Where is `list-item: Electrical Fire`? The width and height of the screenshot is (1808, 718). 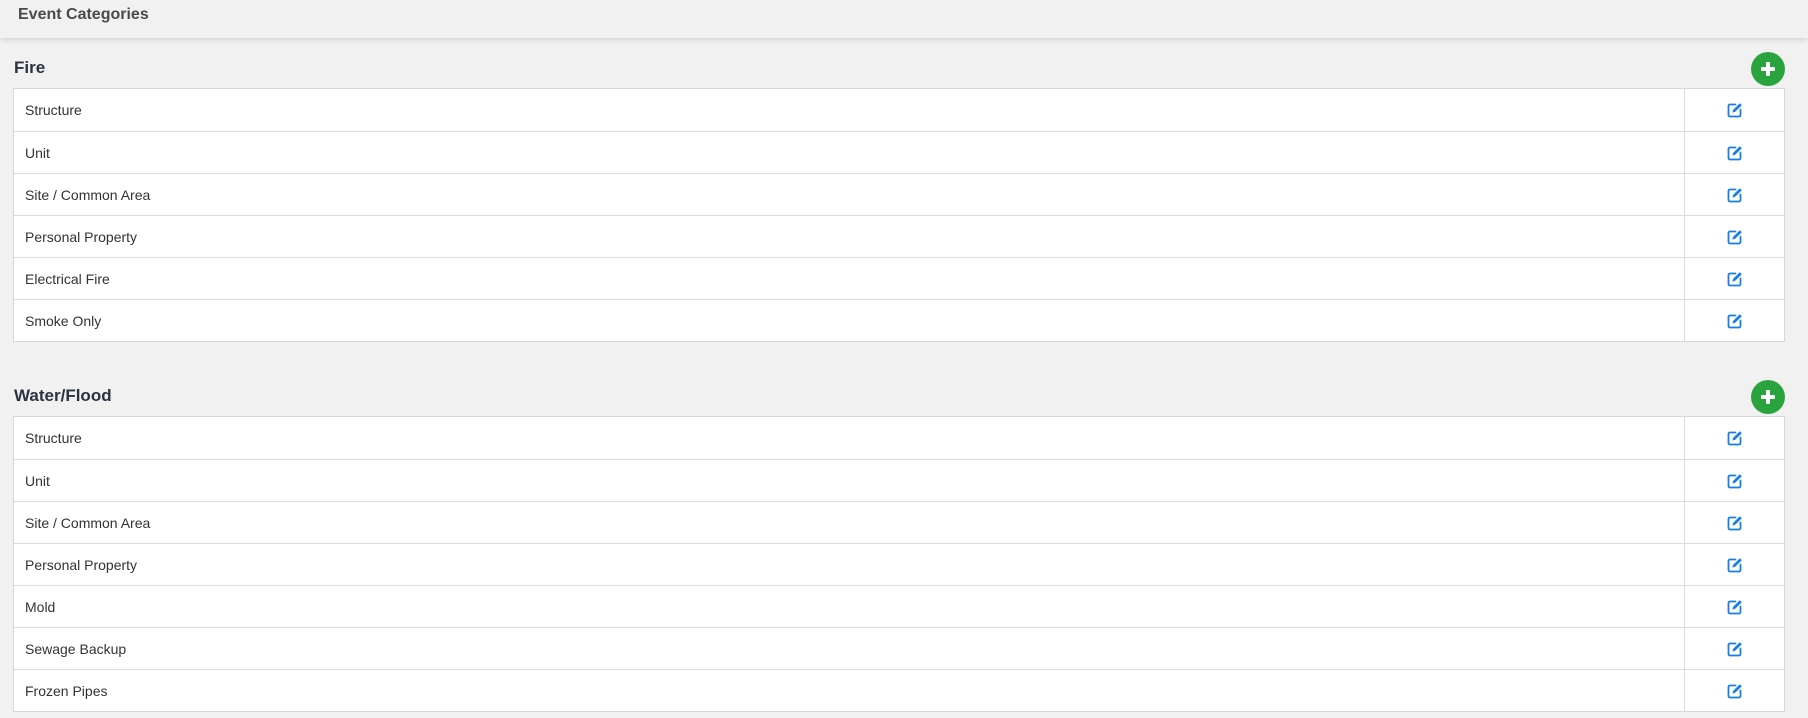
list-item: Electrical Fire is located at coordinates (899, 278).